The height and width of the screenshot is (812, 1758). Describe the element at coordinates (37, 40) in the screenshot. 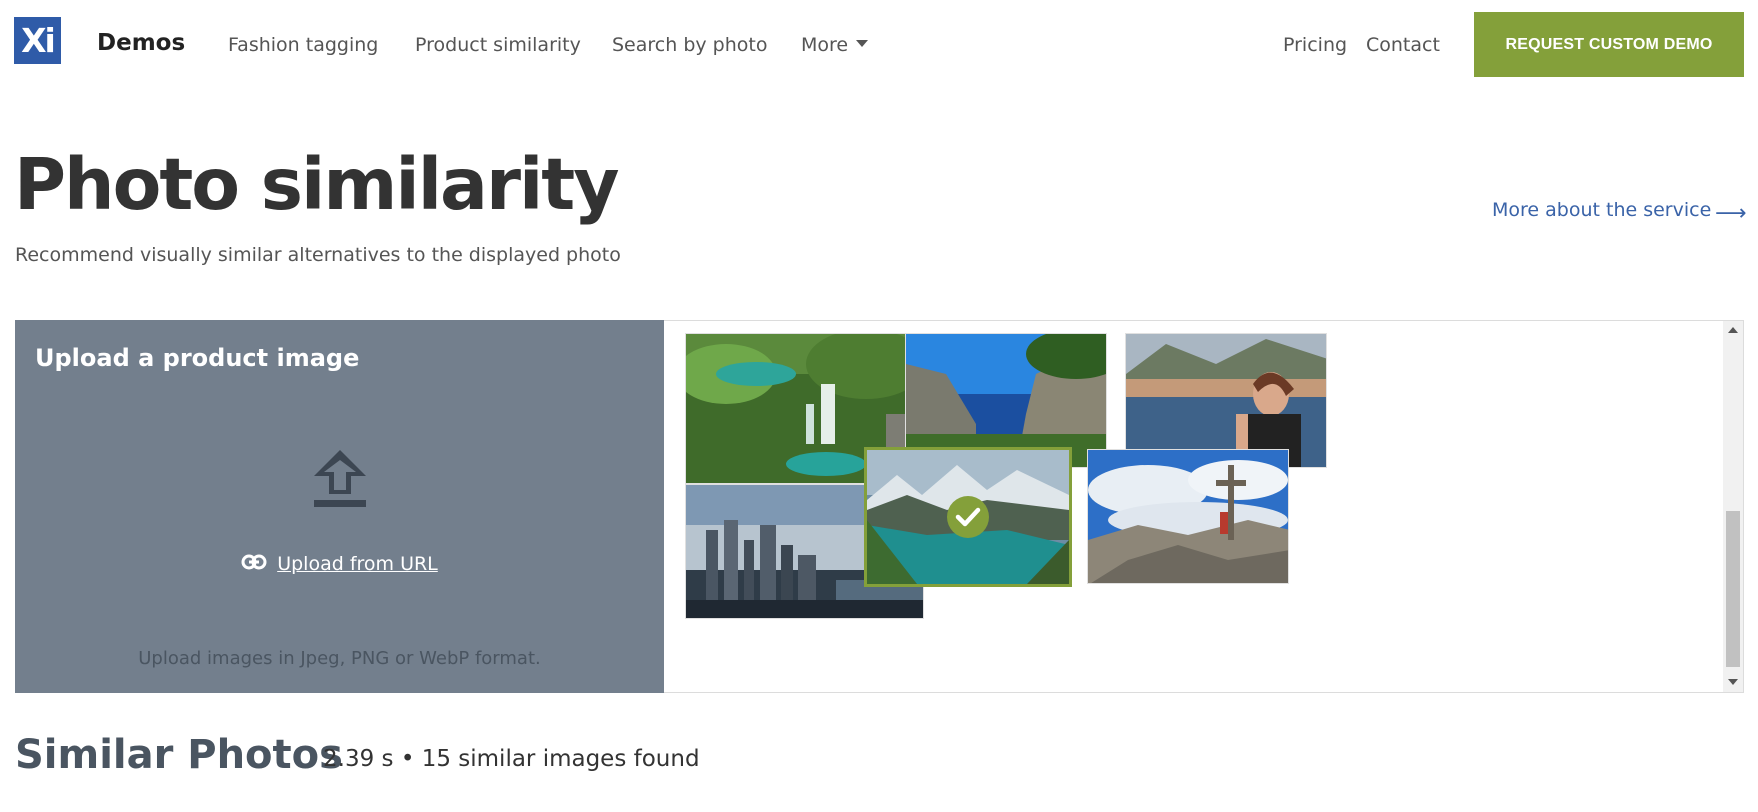

I see `logo: Xi` at that location.